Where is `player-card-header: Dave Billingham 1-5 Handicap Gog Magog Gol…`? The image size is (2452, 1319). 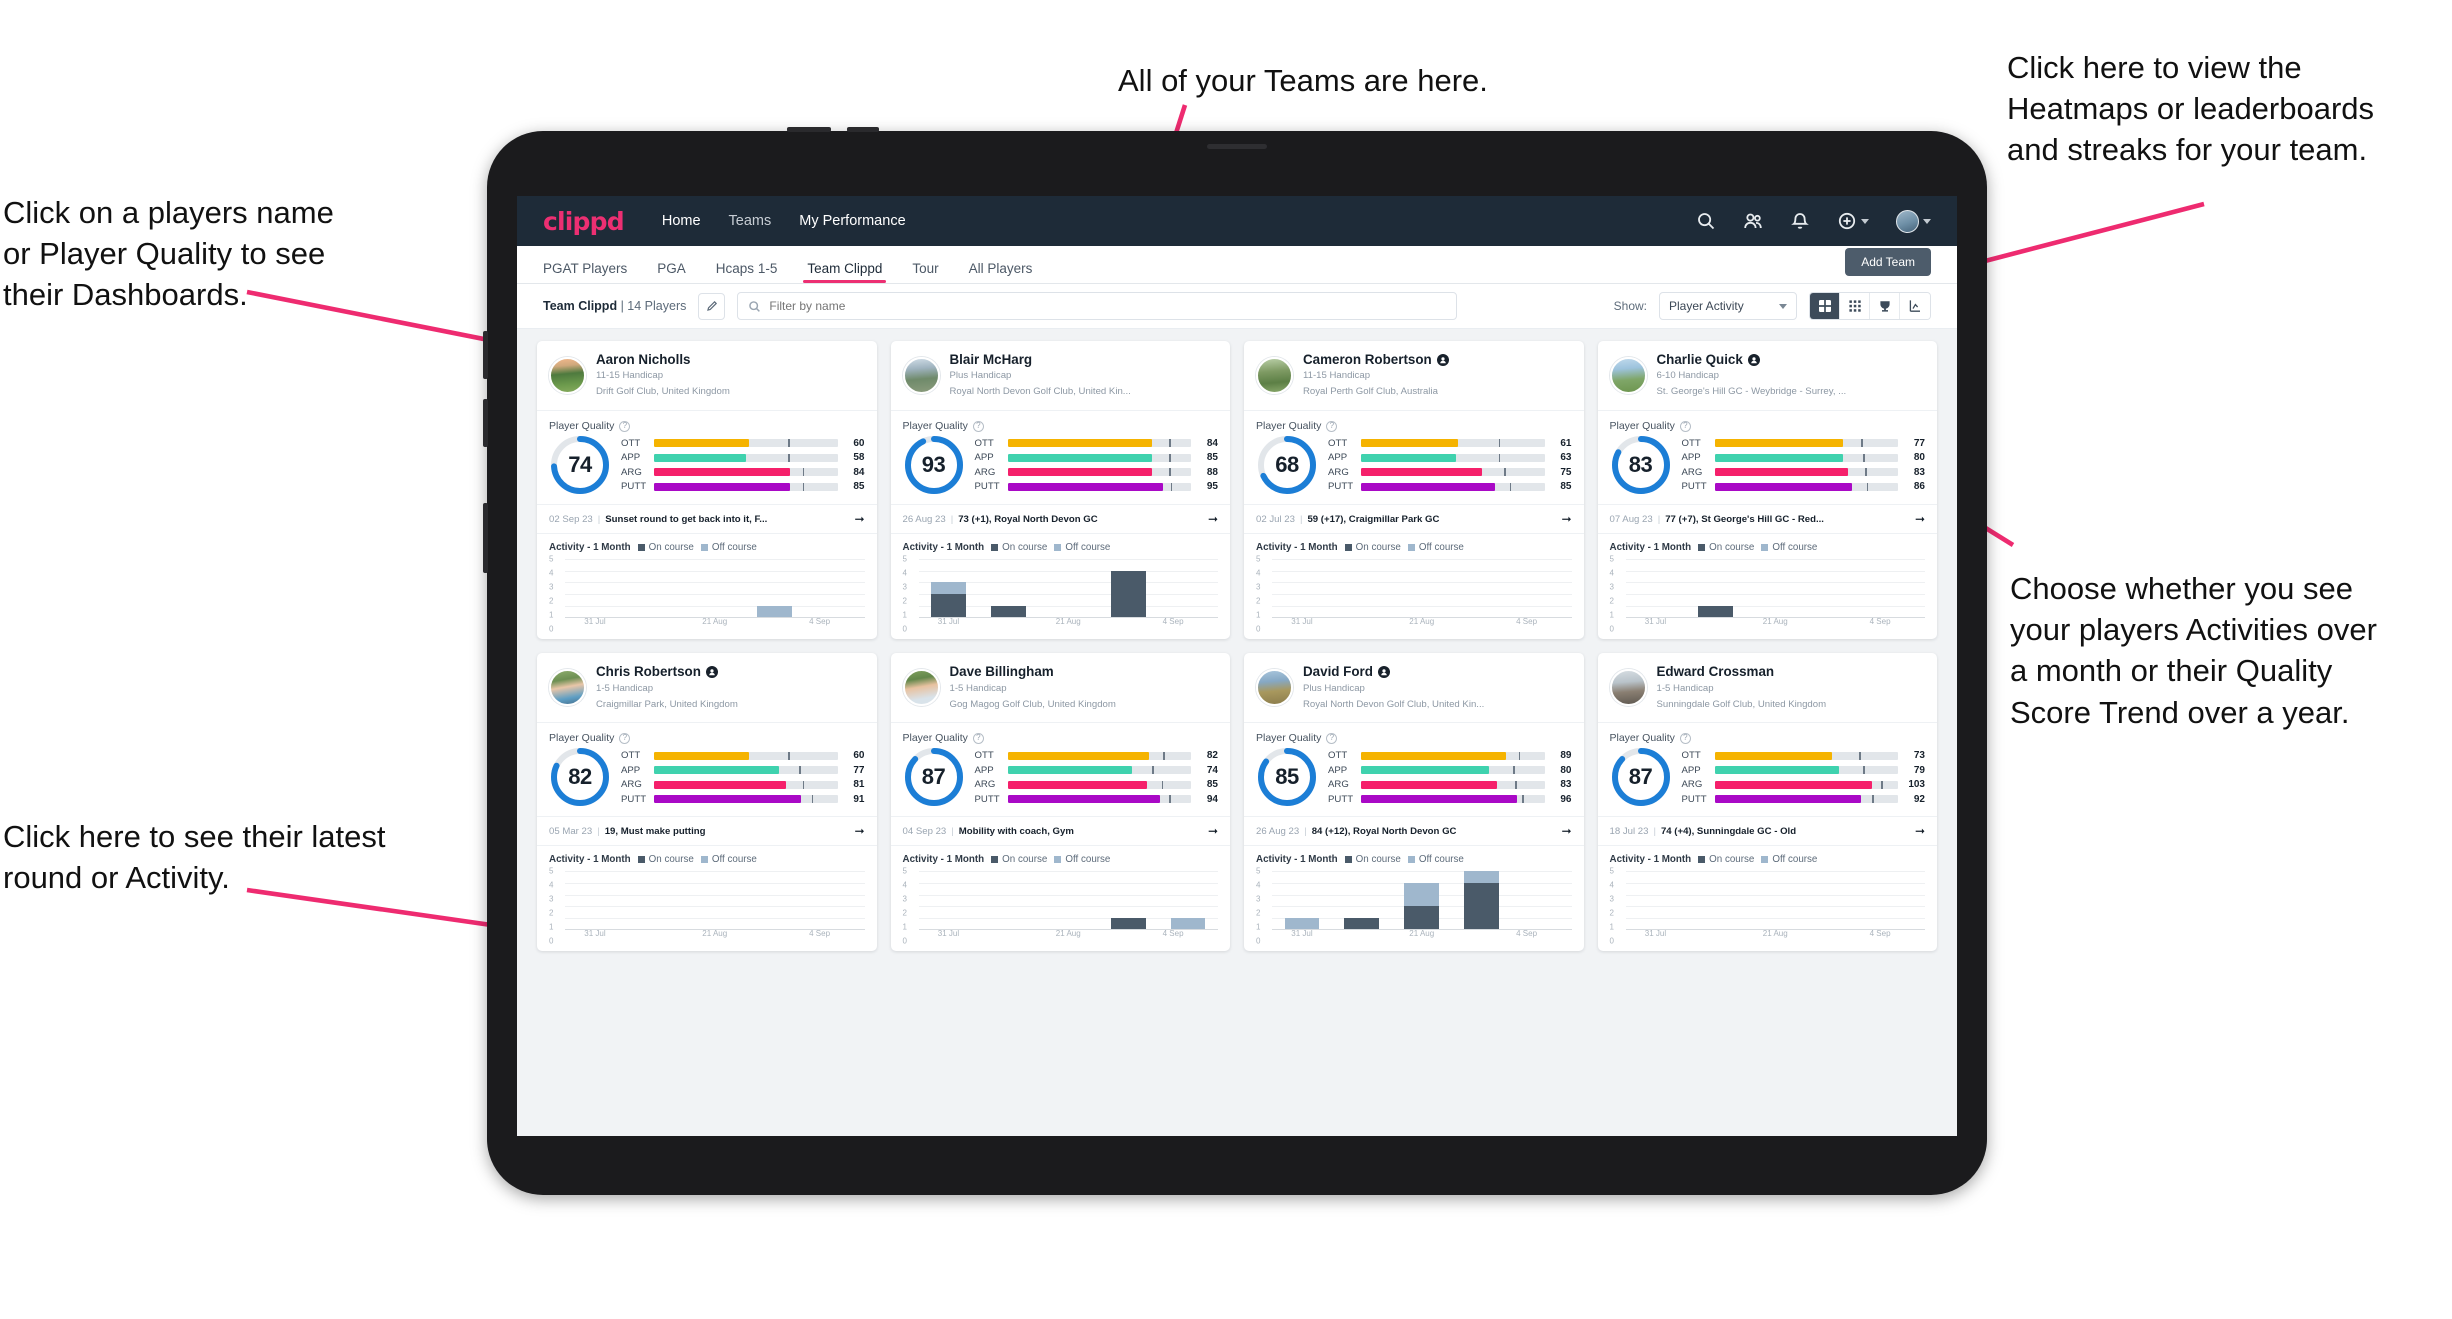
player-card-header: Dave Billingham 1-5 Handicap Gog Magog Gol… is located at coordinates (1060, 688).